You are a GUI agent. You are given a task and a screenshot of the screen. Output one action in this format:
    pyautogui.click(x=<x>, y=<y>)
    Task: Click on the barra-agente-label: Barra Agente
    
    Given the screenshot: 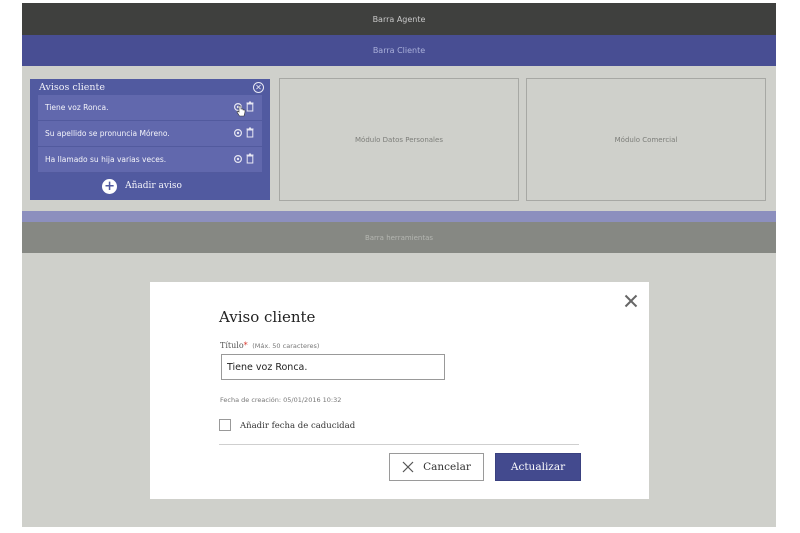 What is the action you would take?
    pyautogui.click(x=399, y=19)
    